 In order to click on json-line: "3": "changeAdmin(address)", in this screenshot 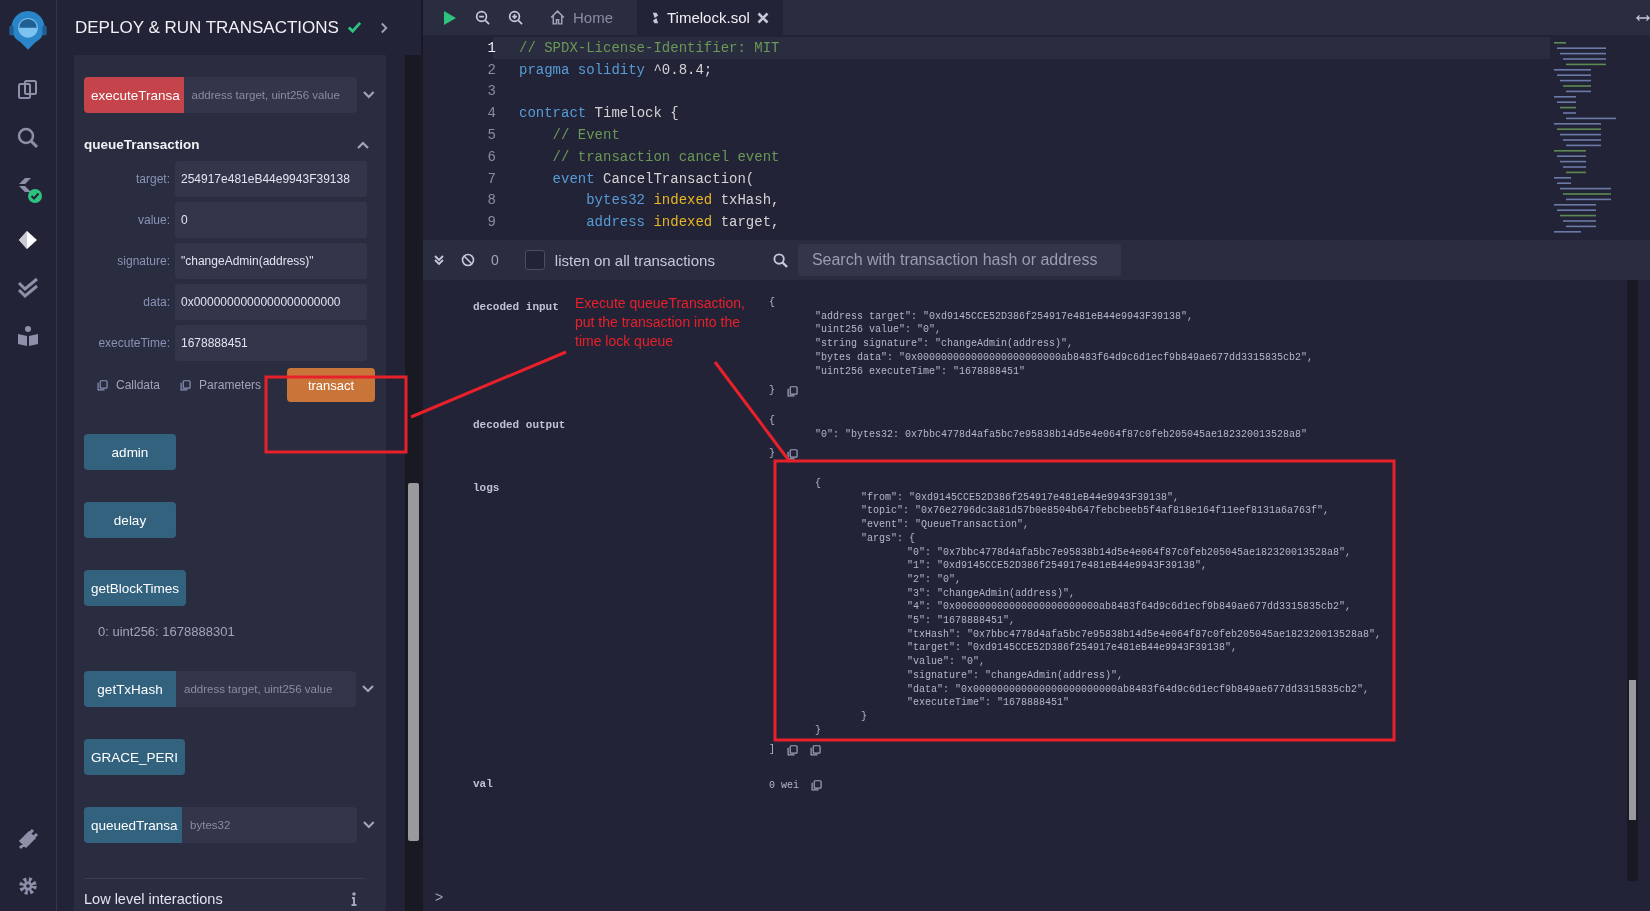, I will do `click(992, 593)`.